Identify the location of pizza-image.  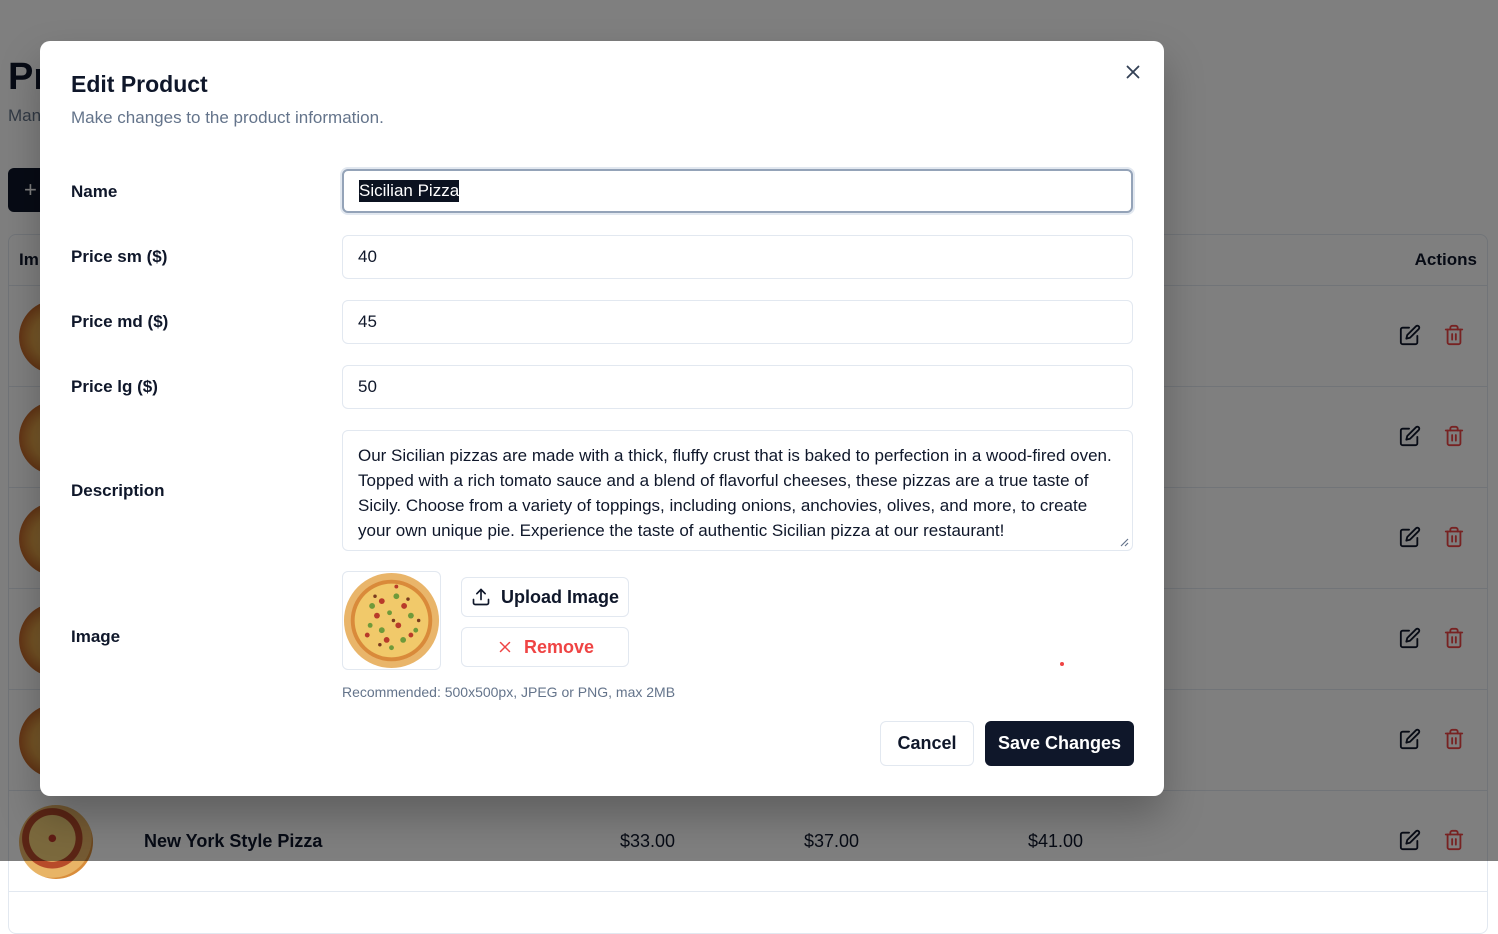
(391, 620).